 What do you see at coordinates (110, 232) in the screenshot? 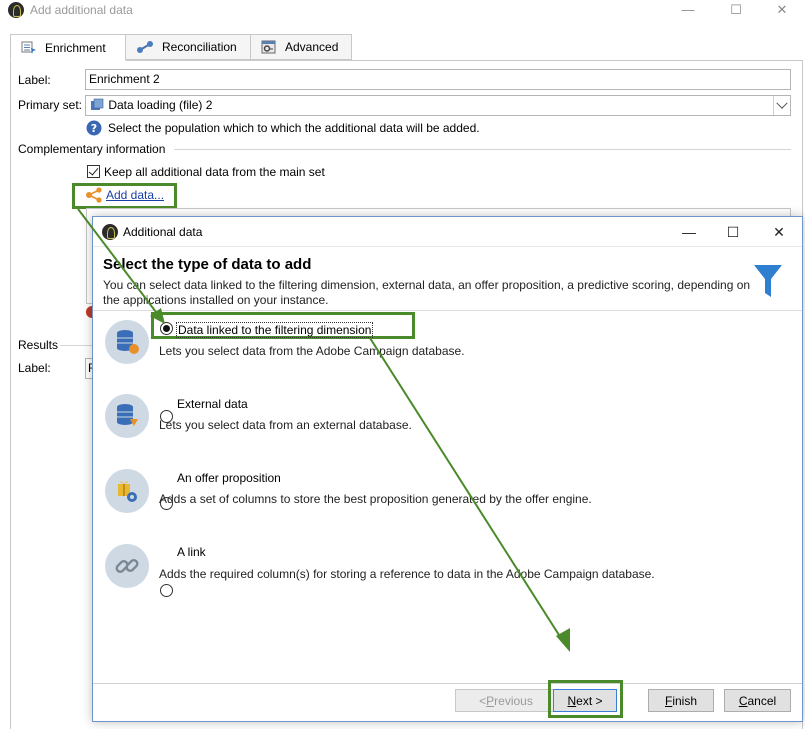
I see `dialog-app-logo-icon` at bounding box center [110, 232].